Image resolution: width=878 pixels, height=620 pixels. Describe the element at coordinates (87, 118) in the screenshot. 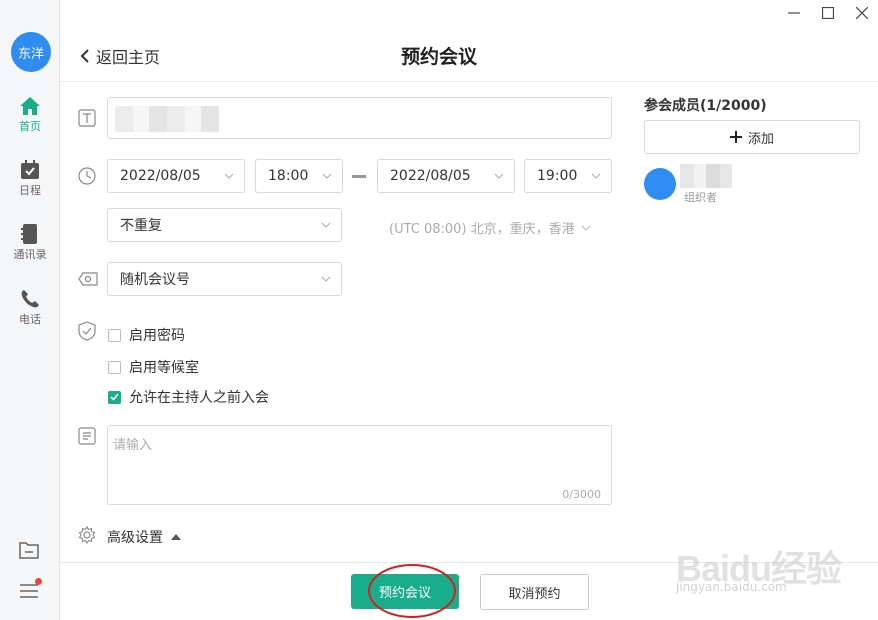

I see `text-icon` at that location.